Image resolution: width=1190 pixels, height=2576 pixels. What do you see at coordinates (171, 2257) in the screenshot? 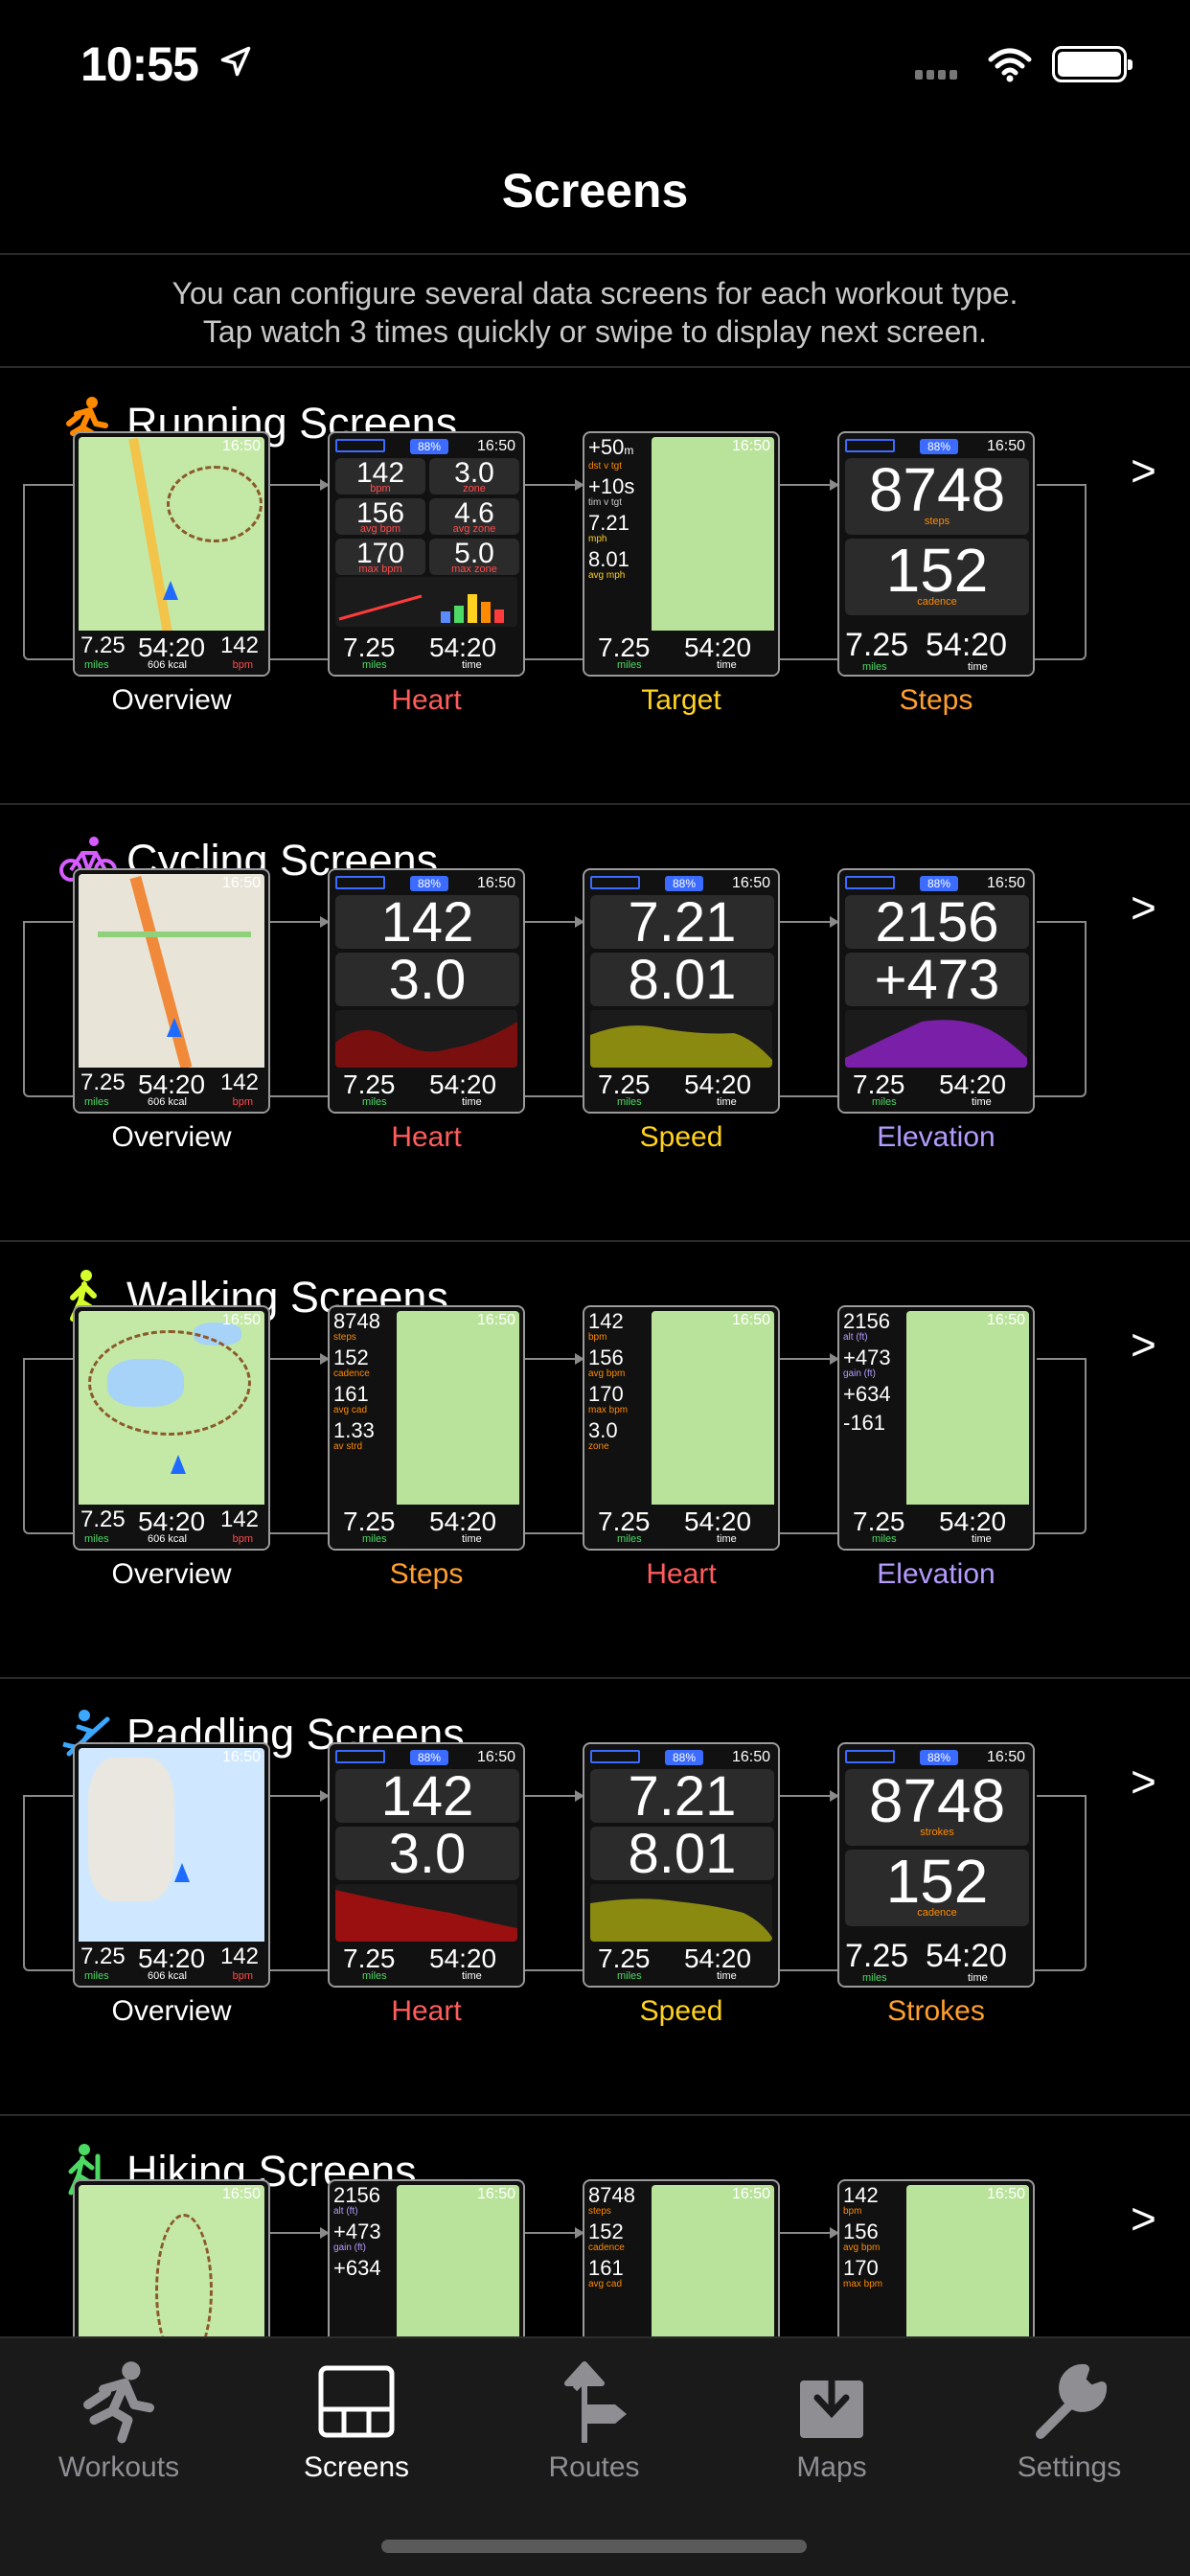
I see `screen-preview-overview: 16:50` at bounding box center [171, 2257].